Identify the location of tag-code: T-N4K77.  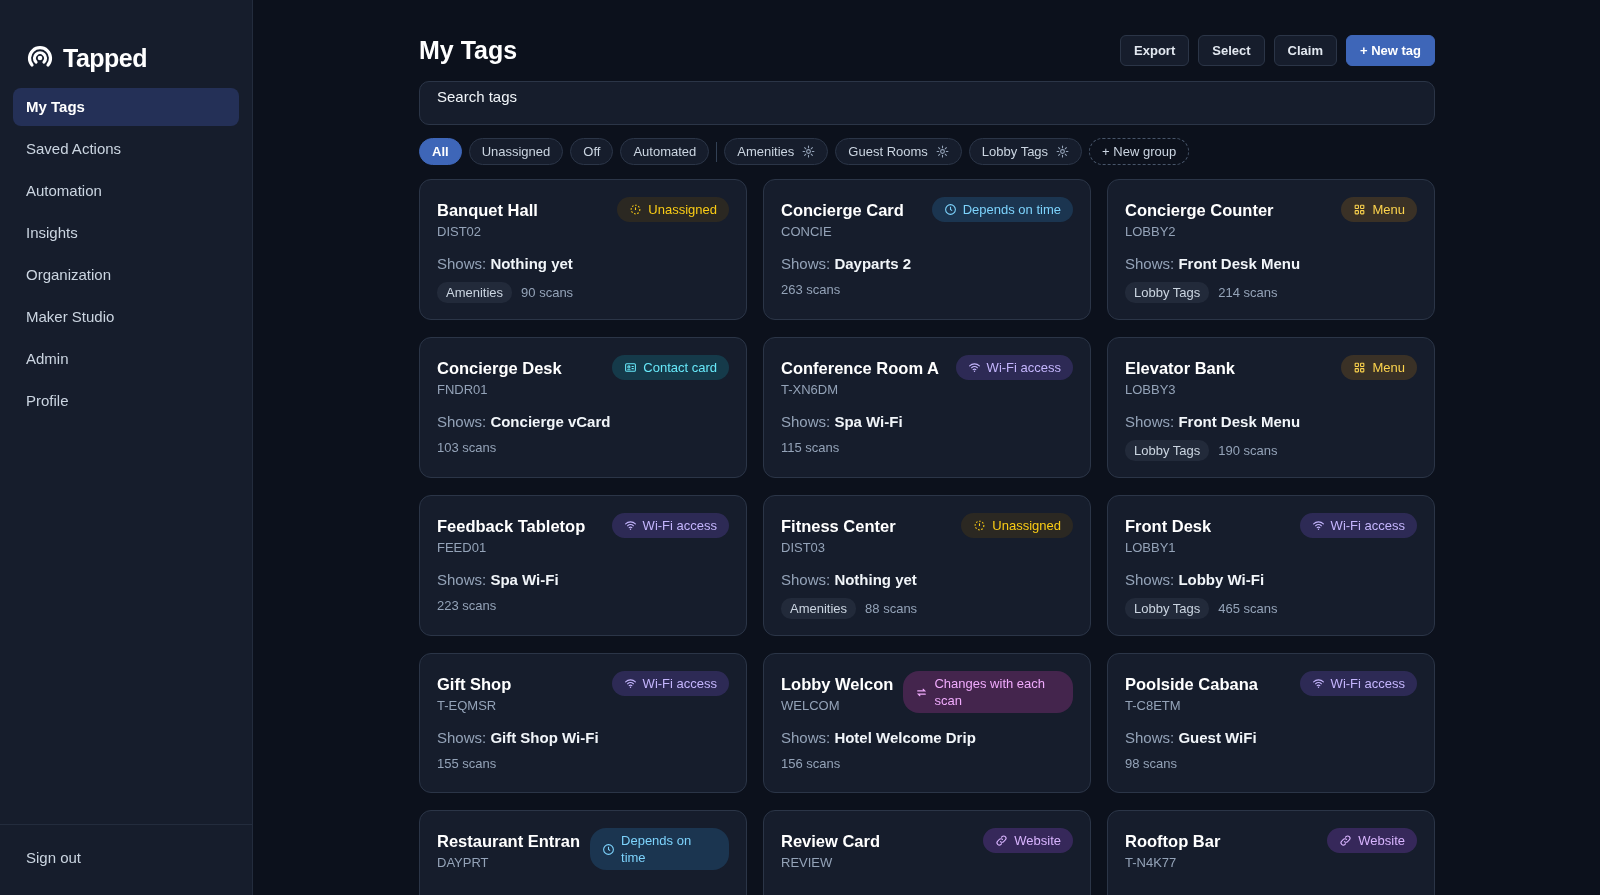
(1151, 862).